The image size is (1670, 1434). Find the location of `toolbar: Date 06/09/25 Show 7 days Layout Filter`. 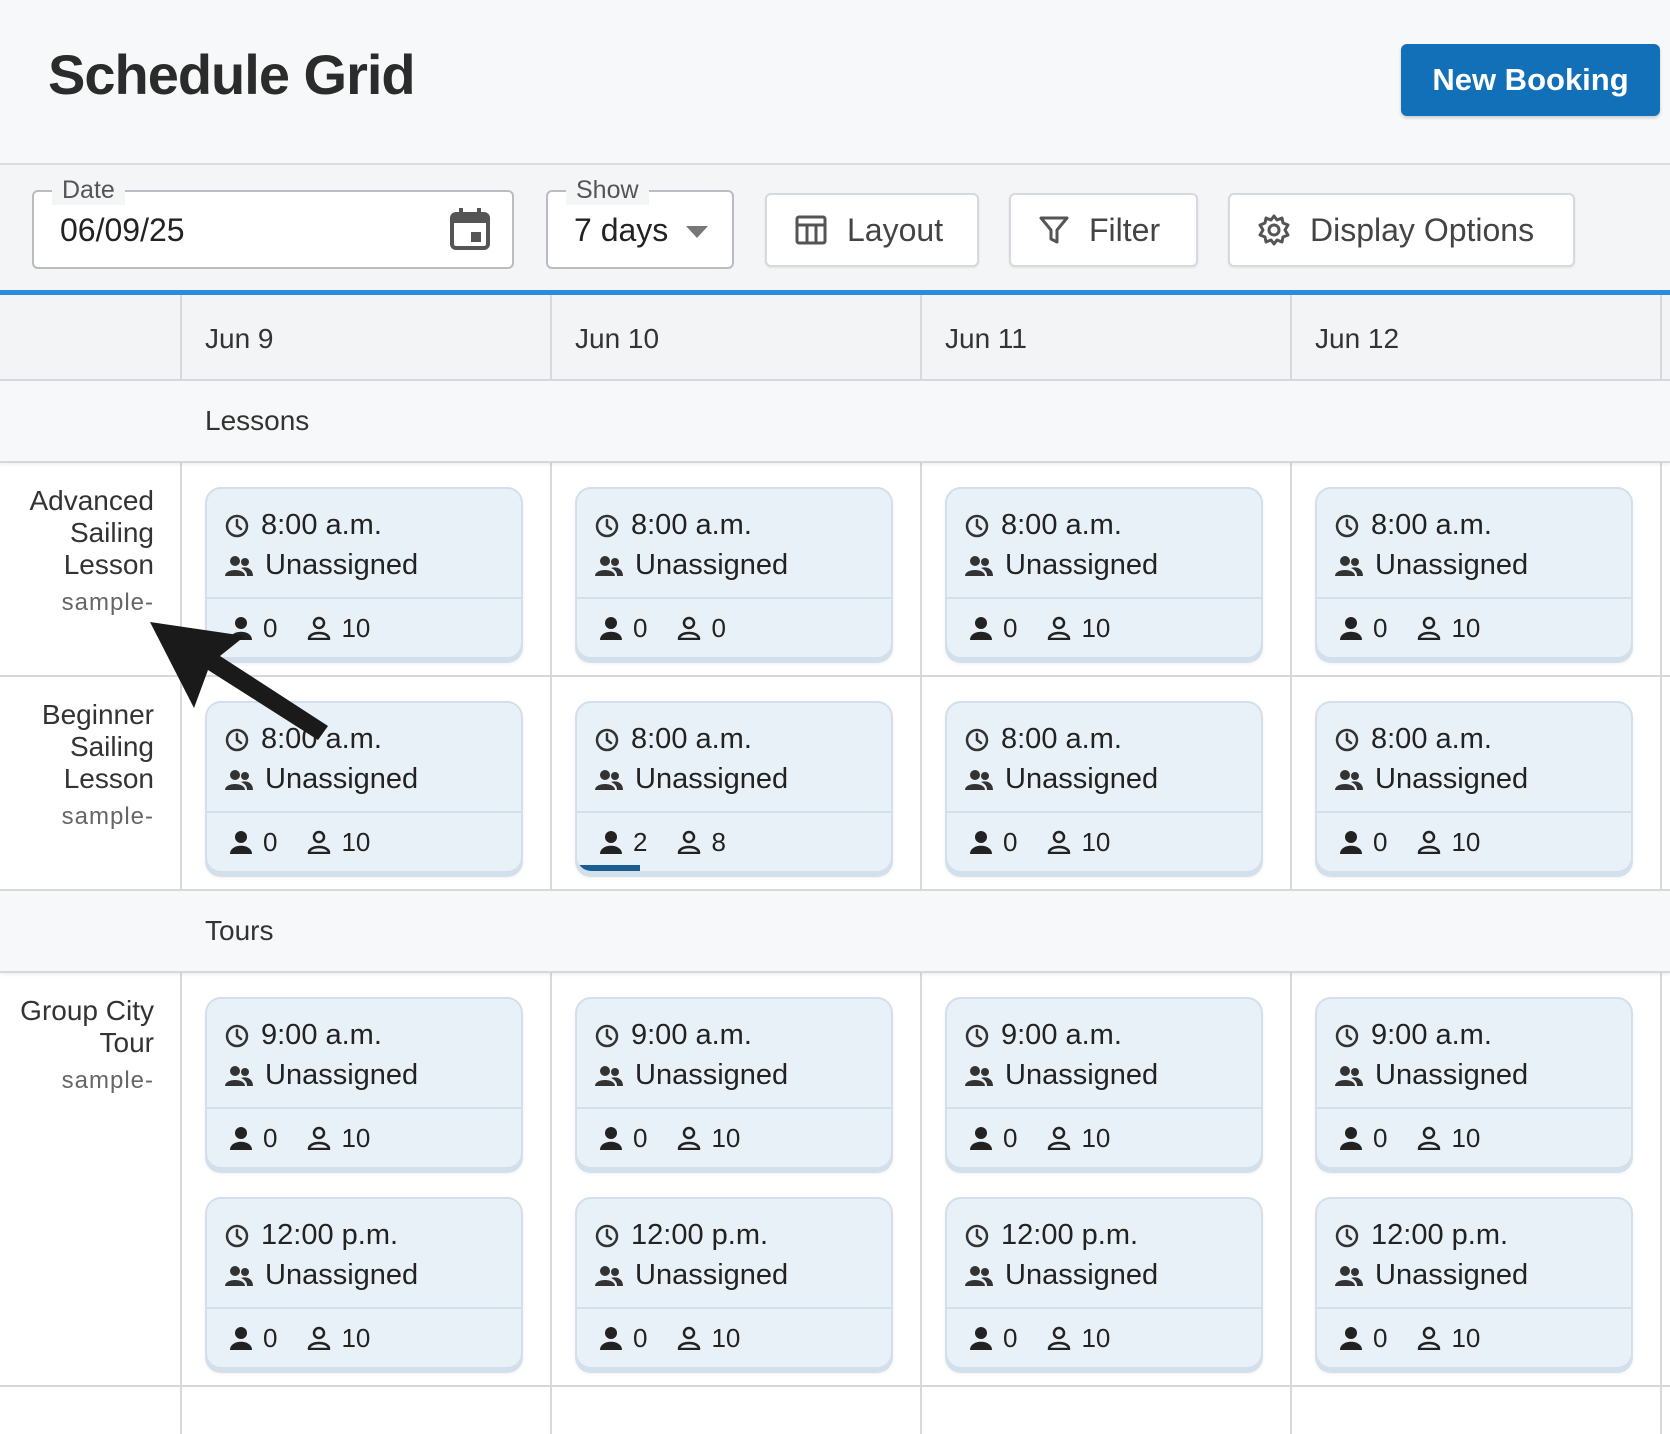

toolbar: Date 06/09/25 Show 7 days Layout Filter is located at coordinates (835, 230).